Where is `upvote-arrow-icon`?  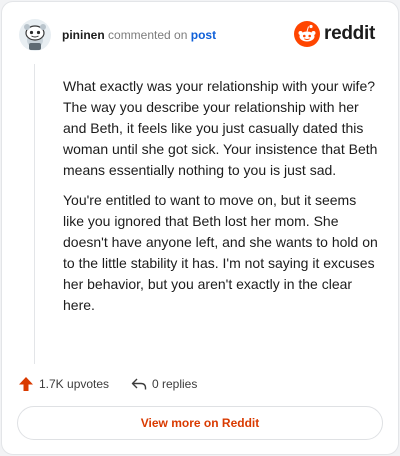 upvote-arrow-icon is located at coordinates (26, 384).